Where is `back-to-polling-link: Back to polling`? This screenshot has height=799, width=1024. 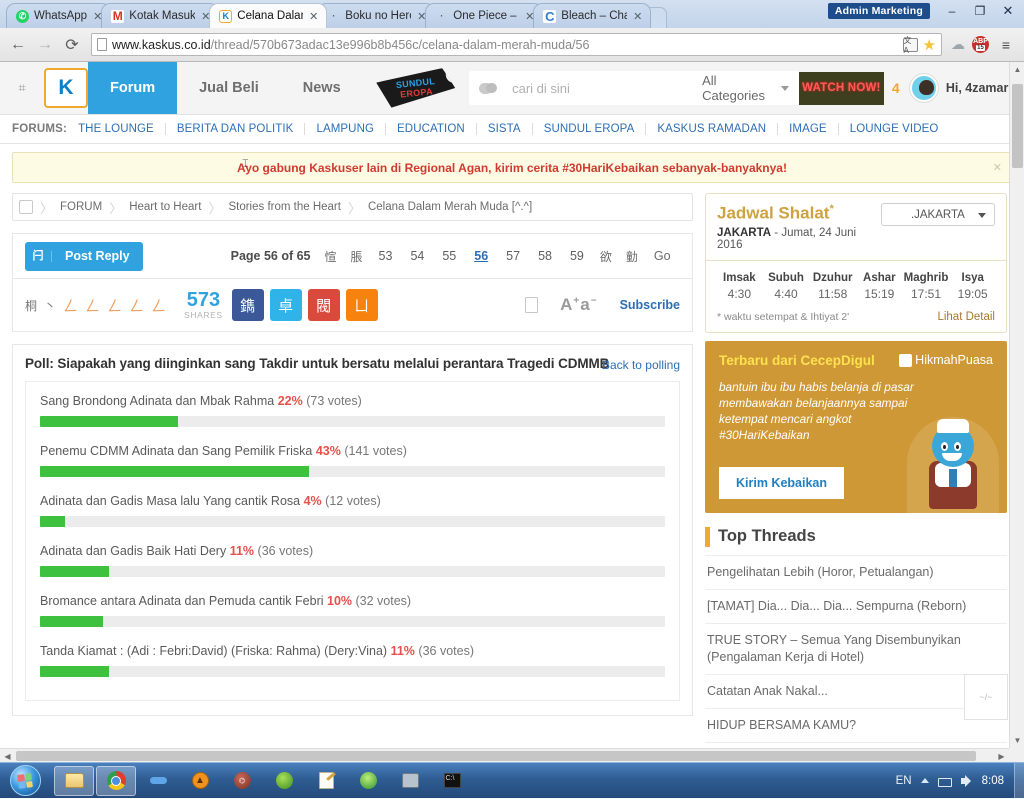 back-to-polling-link: Back to polling is located at coordinates (641, 365).